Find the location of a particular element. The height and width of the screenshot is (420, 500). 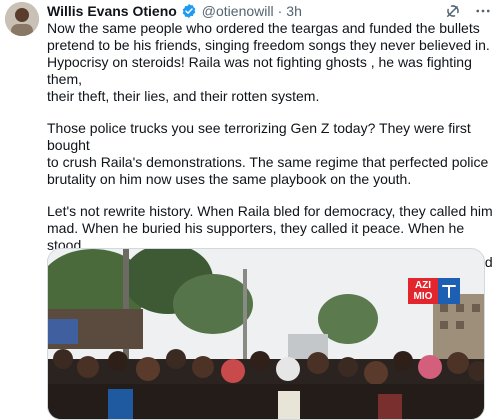

tweet-header: Willis Evans Otieno @otienowill · 3h is located at coordinates (269, 11).